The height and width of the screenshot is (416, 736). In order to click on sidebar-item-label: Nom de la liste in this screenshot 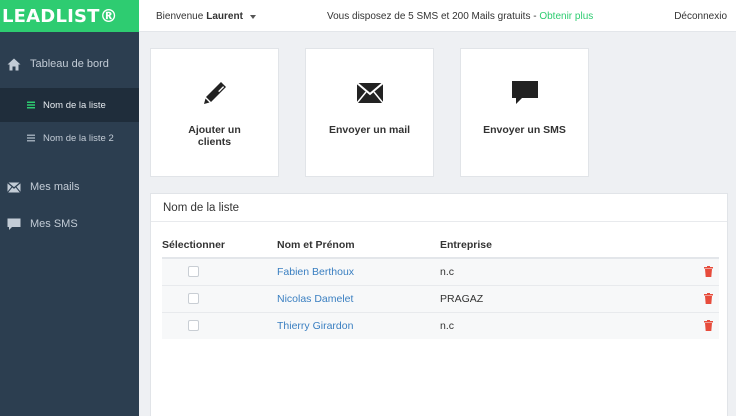, I will do `click(74, 105)`.